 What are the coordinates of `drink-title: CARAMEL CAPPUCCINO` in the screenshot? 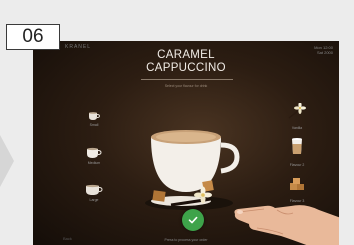 It's located at (186, 62).